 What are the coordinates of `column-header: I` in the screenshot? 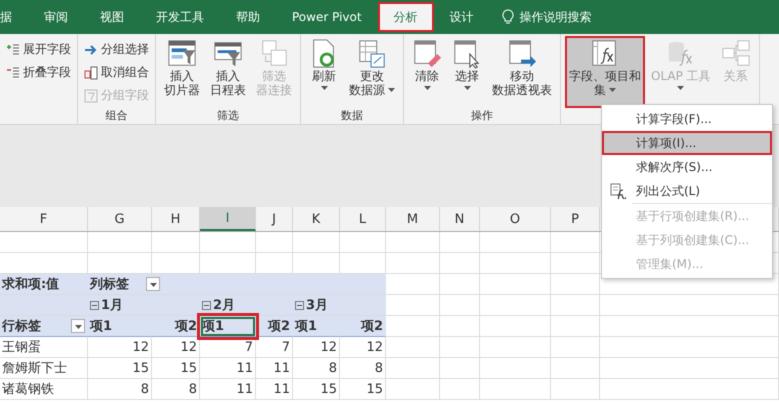 It's located at (228, 219).